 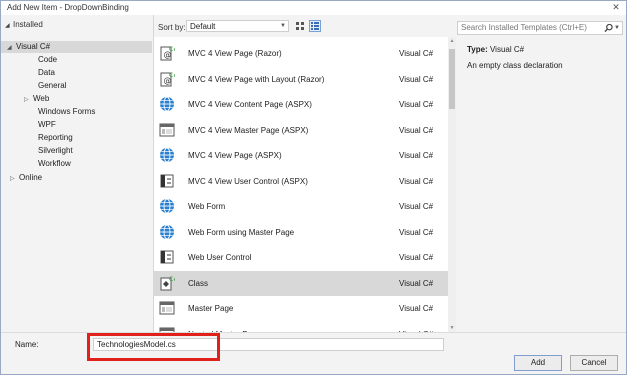 I want to click on tree-item-label: Windows Forms, so click(x=67, y=111).